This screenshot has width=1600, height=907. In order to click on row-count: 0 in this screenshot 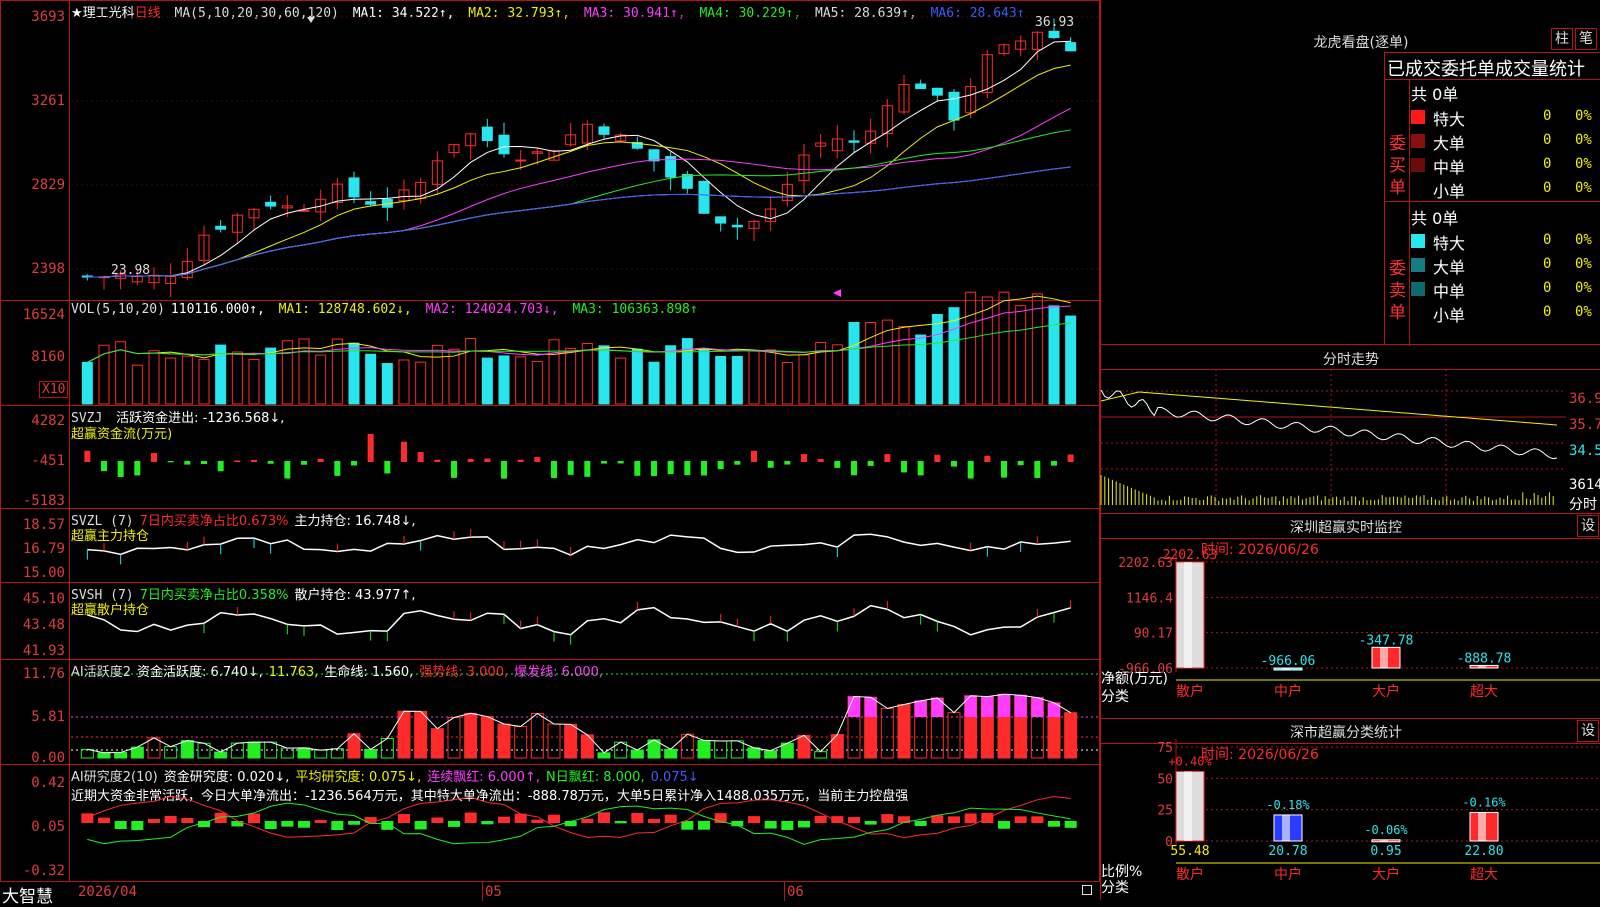, I will do `click(1547, 240)`.